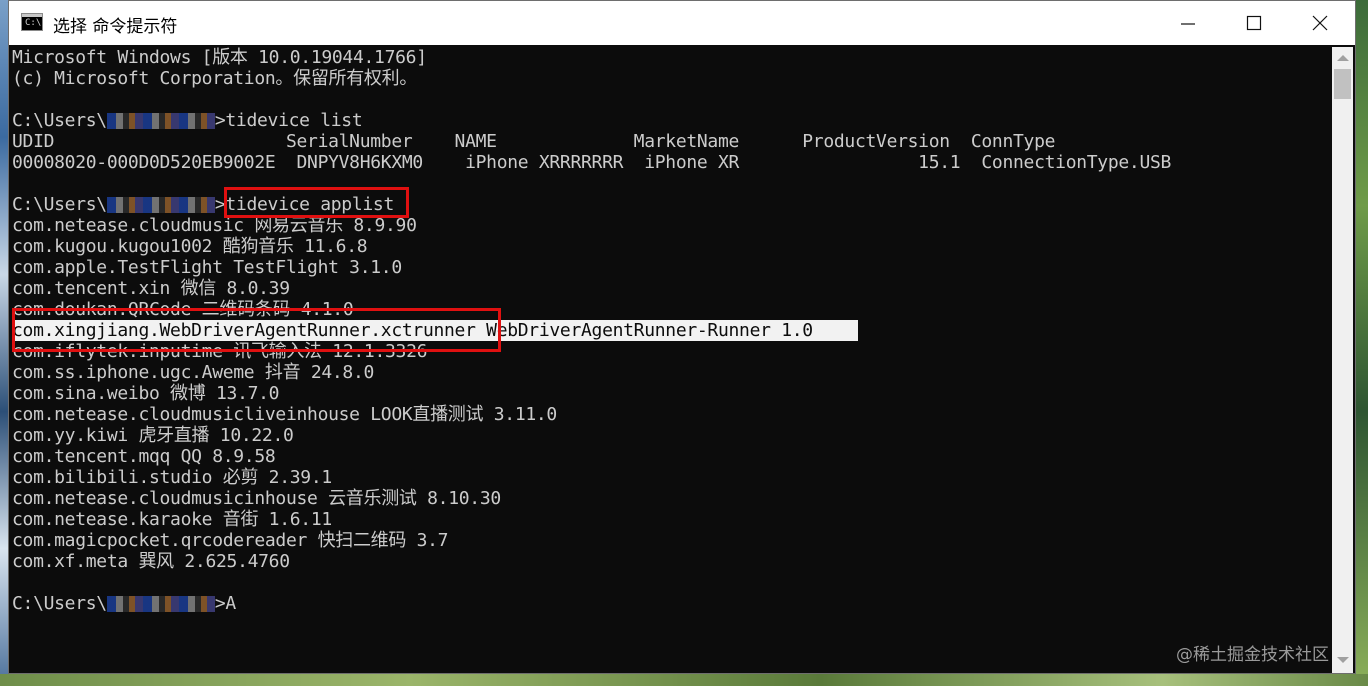 The height and width of the screenshot is (686, 1368). I want to click on app-list-item: com.tencent.mqq QQ 8.9.58, so click(144, 456).